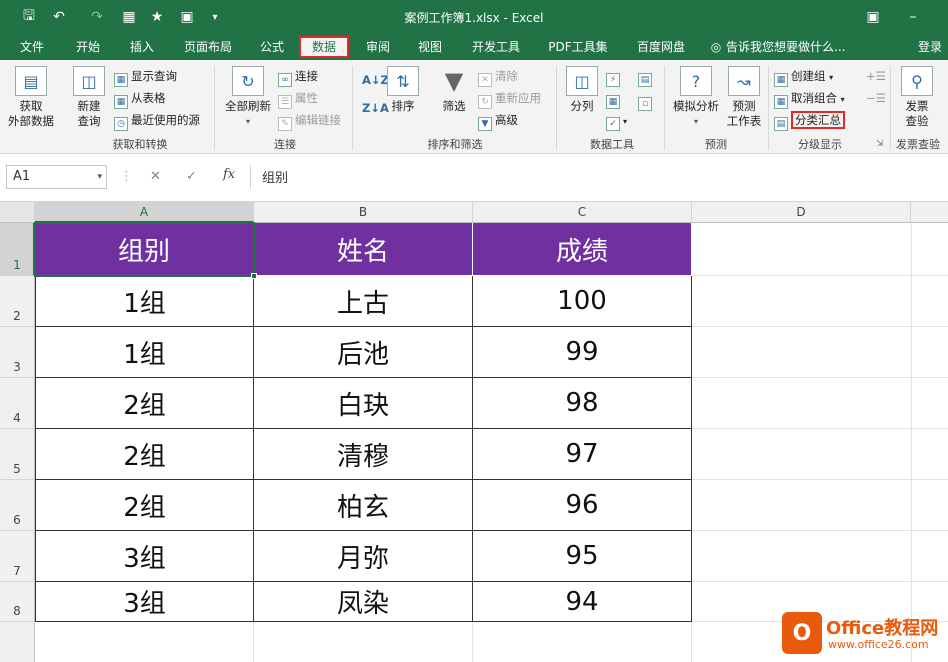 Image resolution: width=948 pixels, height=662 pixels. Describe the element at coordinates (582, 556) in the screenshot. I see `table-cell: 95` at that location.